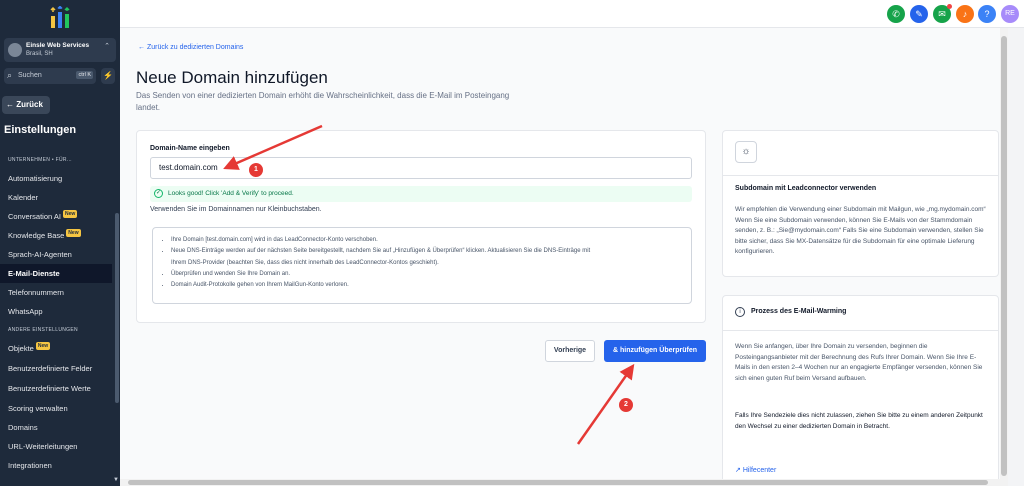  Describe the element at coordinates (10, 75) in the screenshot. I see `search-icon: ⌕` at that location.